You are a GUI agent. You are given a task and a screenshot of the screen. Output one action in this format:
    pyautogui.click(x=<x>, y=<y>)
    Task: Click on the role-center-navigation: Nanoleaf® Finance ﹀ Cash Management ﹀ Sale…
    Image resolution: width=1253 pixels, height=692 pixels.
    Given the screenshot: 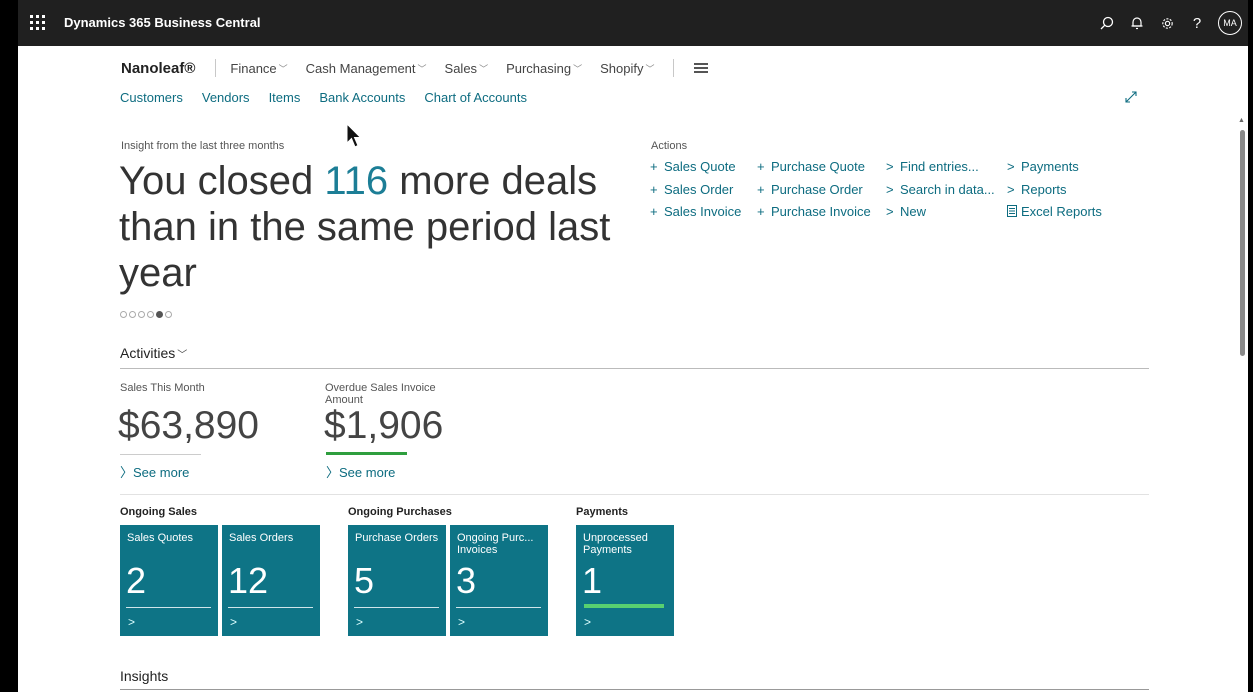 What is the action you would take?
    pyautogui.click(x=414, y=68)
    